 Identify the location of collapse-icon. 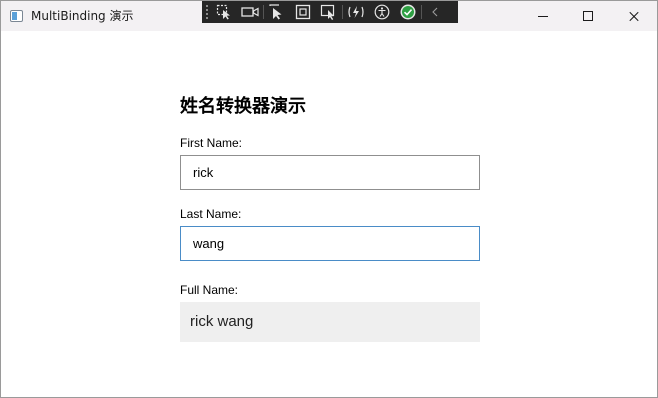
(435, 12).